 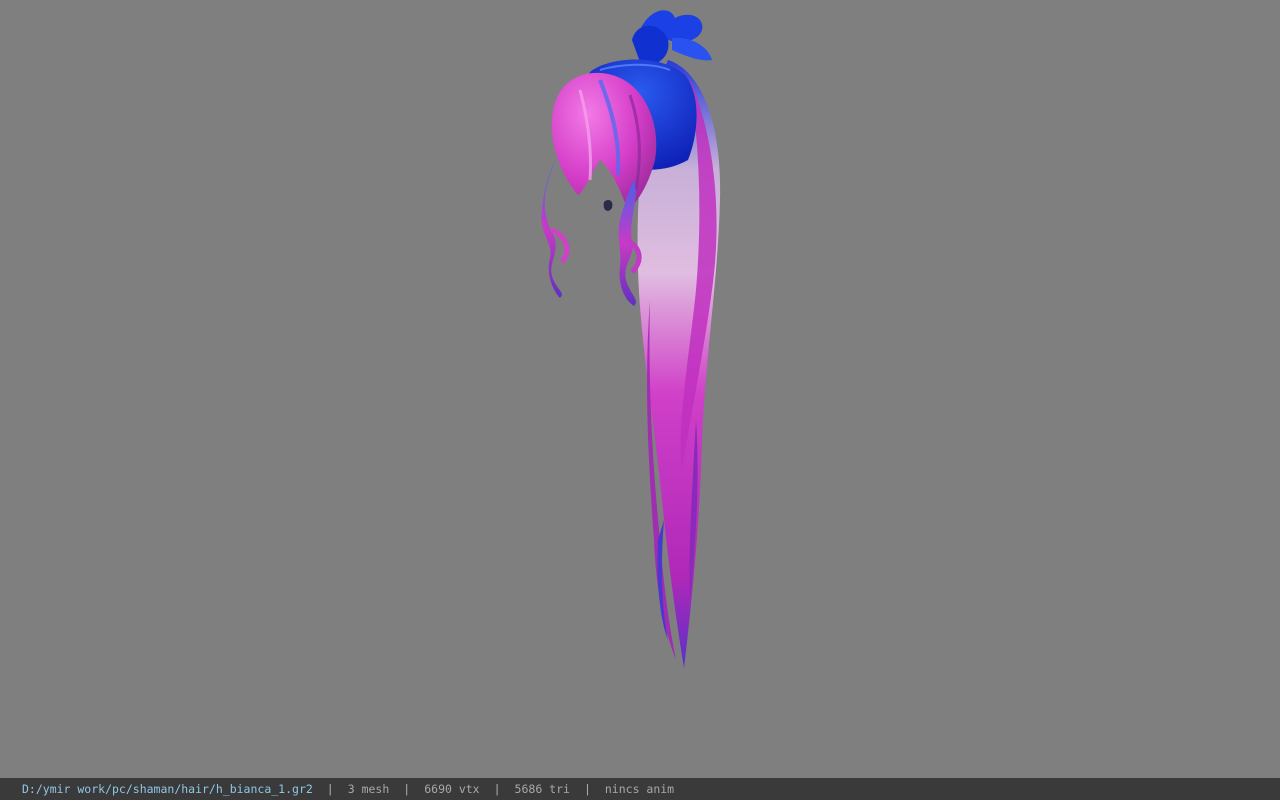 I want to click on hair-clip, so click(x=608, y=205).